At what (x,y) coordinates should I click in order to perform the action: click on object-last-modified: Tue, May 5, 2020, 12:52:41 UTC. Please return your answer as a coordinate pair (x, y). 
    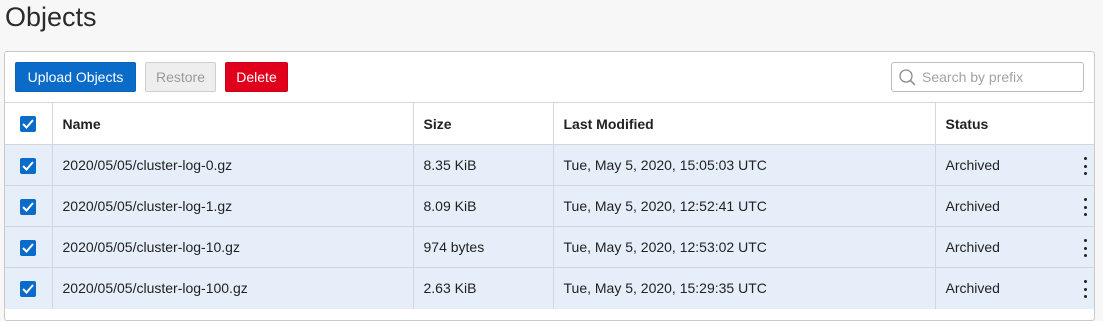
    Looking at the image, I should click on (744, 206).